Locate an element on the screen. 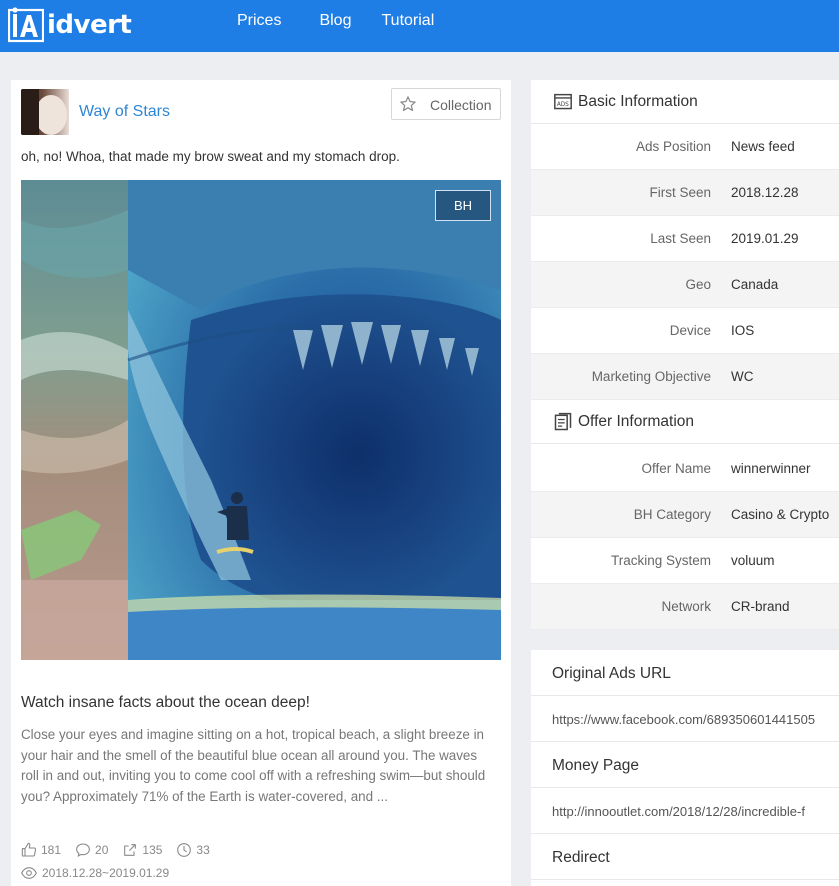 The image size is (839, 886). comments-stat: 20 is located at coordinates (91, 850).